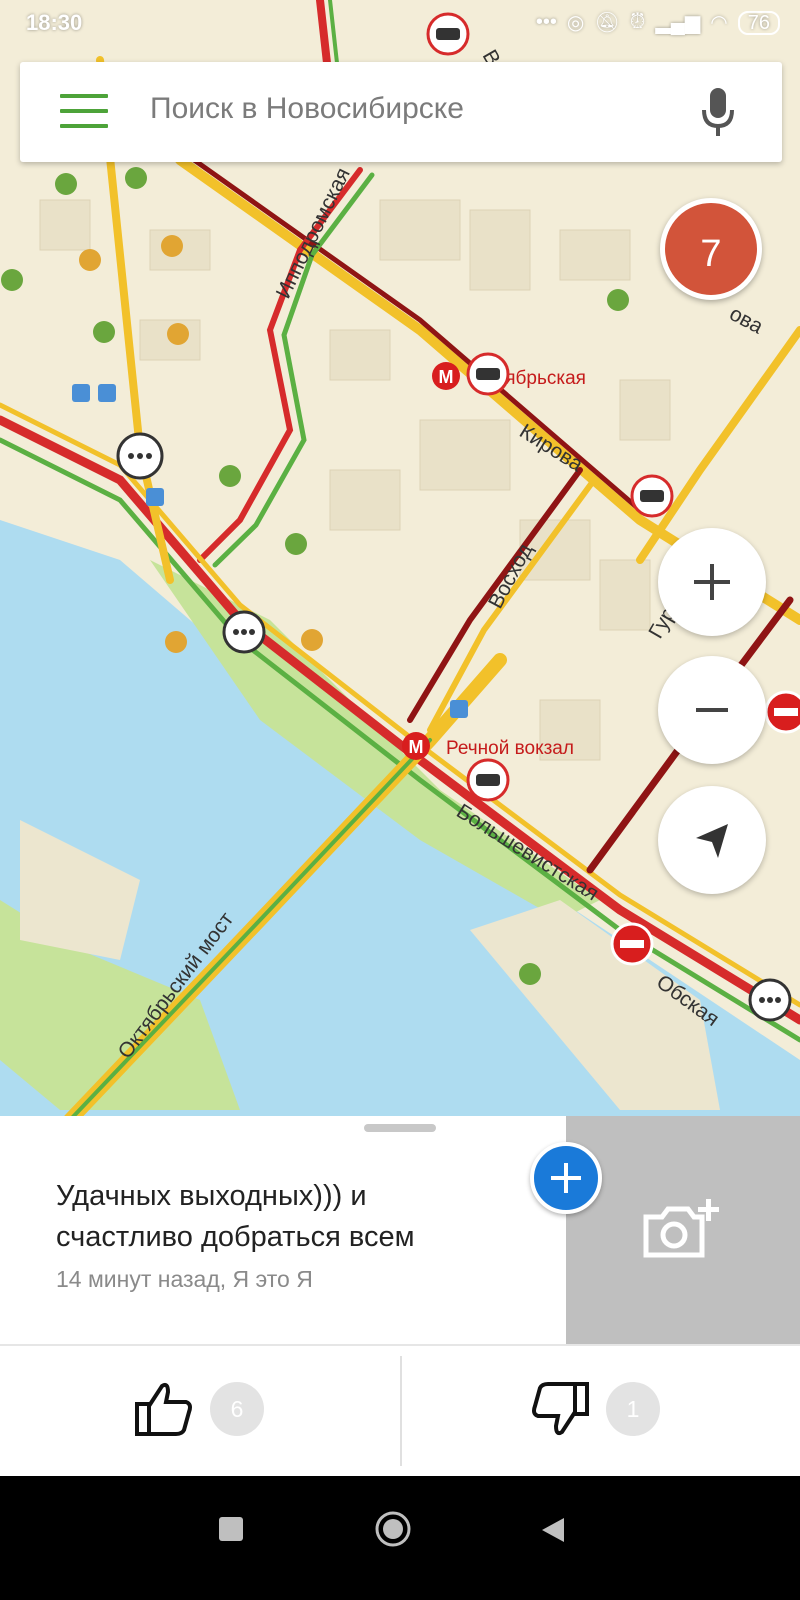 The width and height of the screenshot is (800, 1600). What do you see at coordinates (400, 1128) in the screenshot?
I see `sheet-drag-handle` at bounding box center [400, 1128].